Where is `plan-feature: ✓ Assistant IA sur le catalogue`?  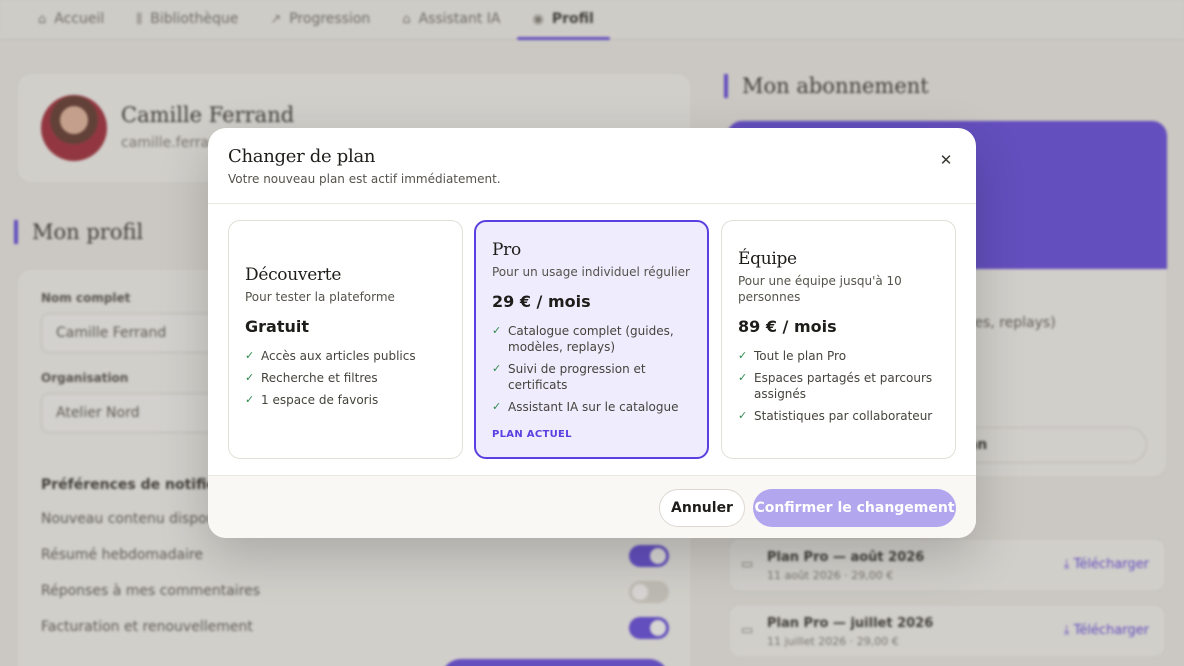 plan-feature: ✓ Assistant IA sur le catalogue is located at coordinates (592, 407).